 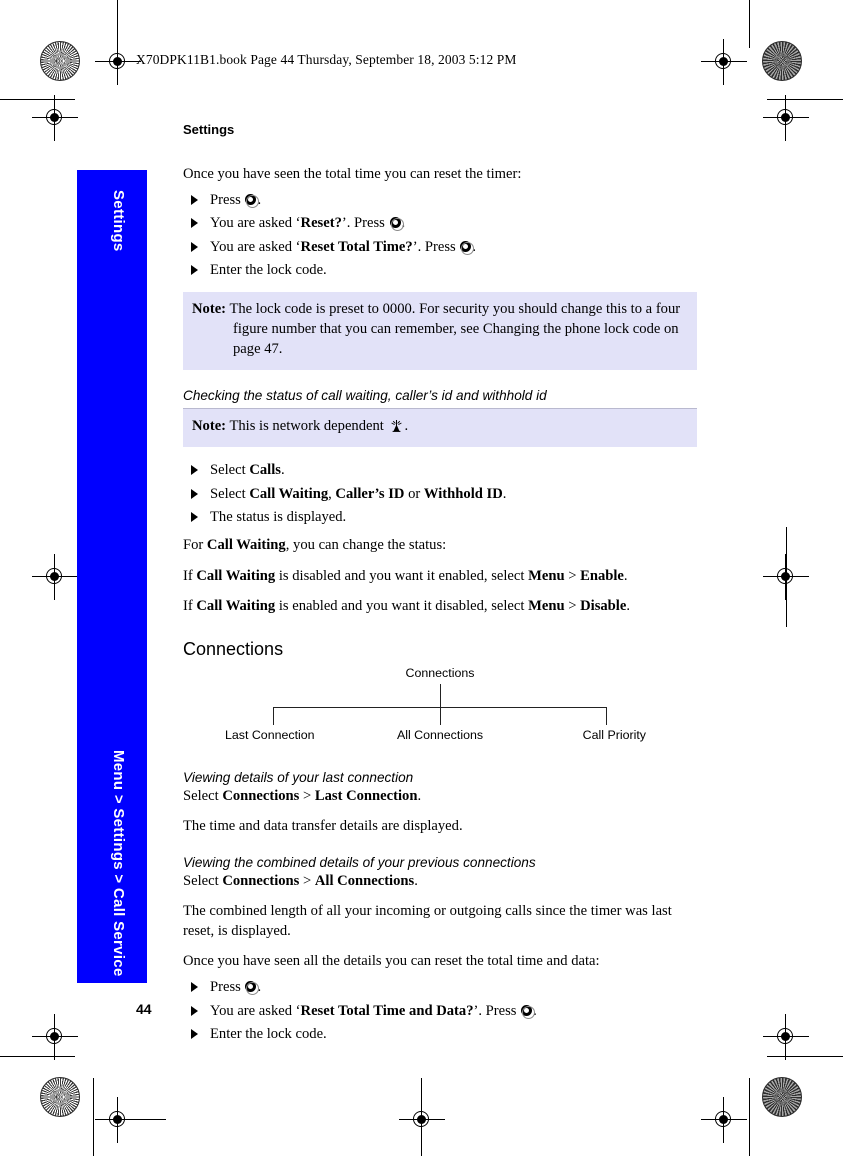 What do you see at coordinates (463, 493) in the screenshot?
I see `step-emphasis-3: Withhold ID` at bounding box center [463, 493].